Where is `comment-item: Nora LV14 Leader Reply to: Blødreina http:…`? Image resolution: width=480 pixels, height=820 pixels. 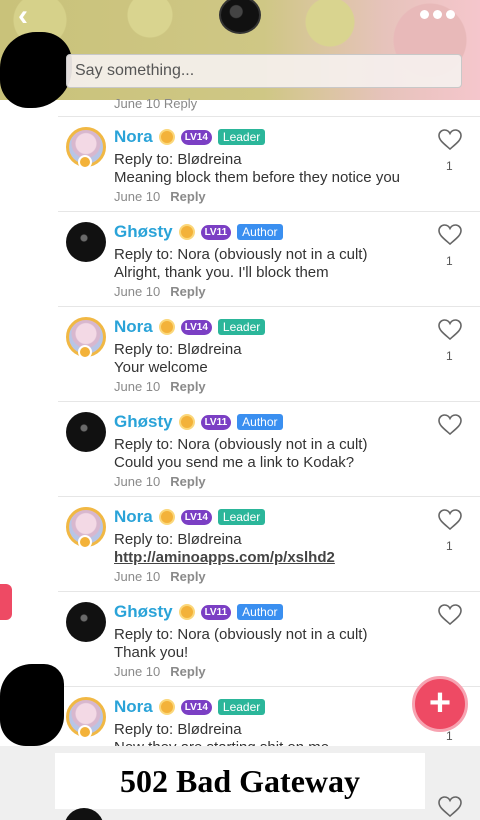 comment-item: Nora LV14 Leader Reply to: Blødreina http:… is located at coordinates (269, 543).